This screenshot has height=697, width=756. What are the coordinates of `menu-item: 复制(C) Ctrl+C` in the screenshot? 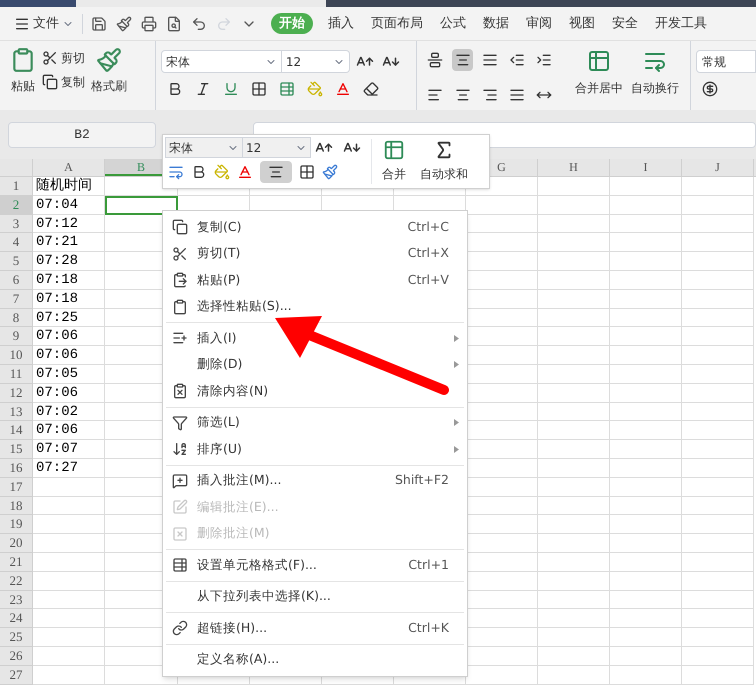 It's located at (315, 227).